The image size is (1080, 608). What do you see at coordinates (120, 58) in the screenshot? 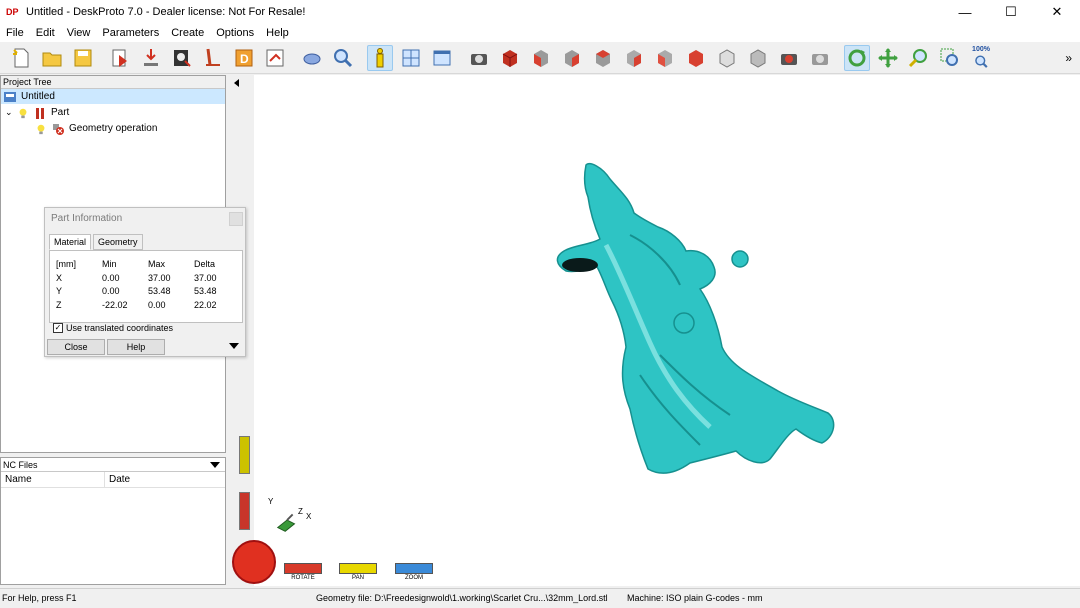
I see `load-geometry-icon` at bounding box center [120, 58].